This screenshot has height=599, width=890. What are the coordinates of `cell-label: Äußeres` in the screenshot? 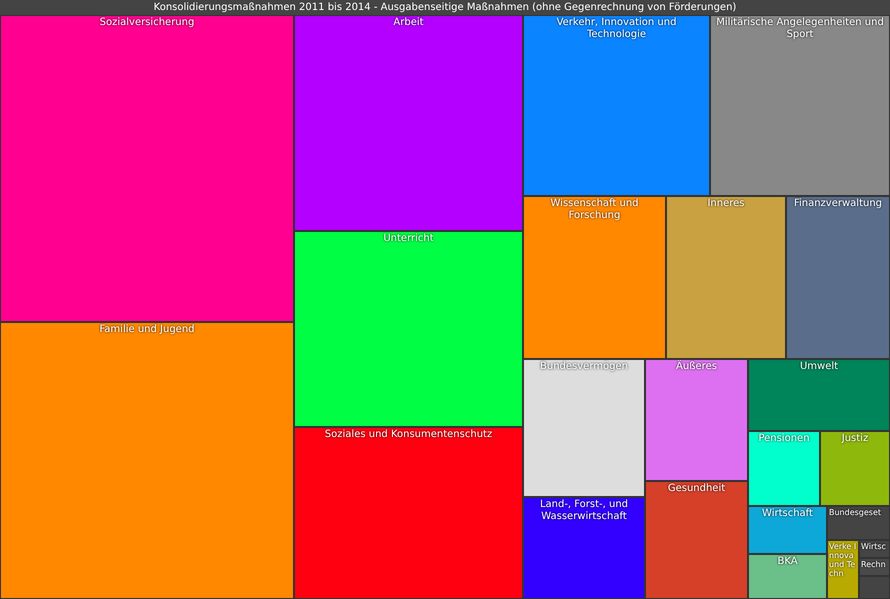 It's located at (696, 366).